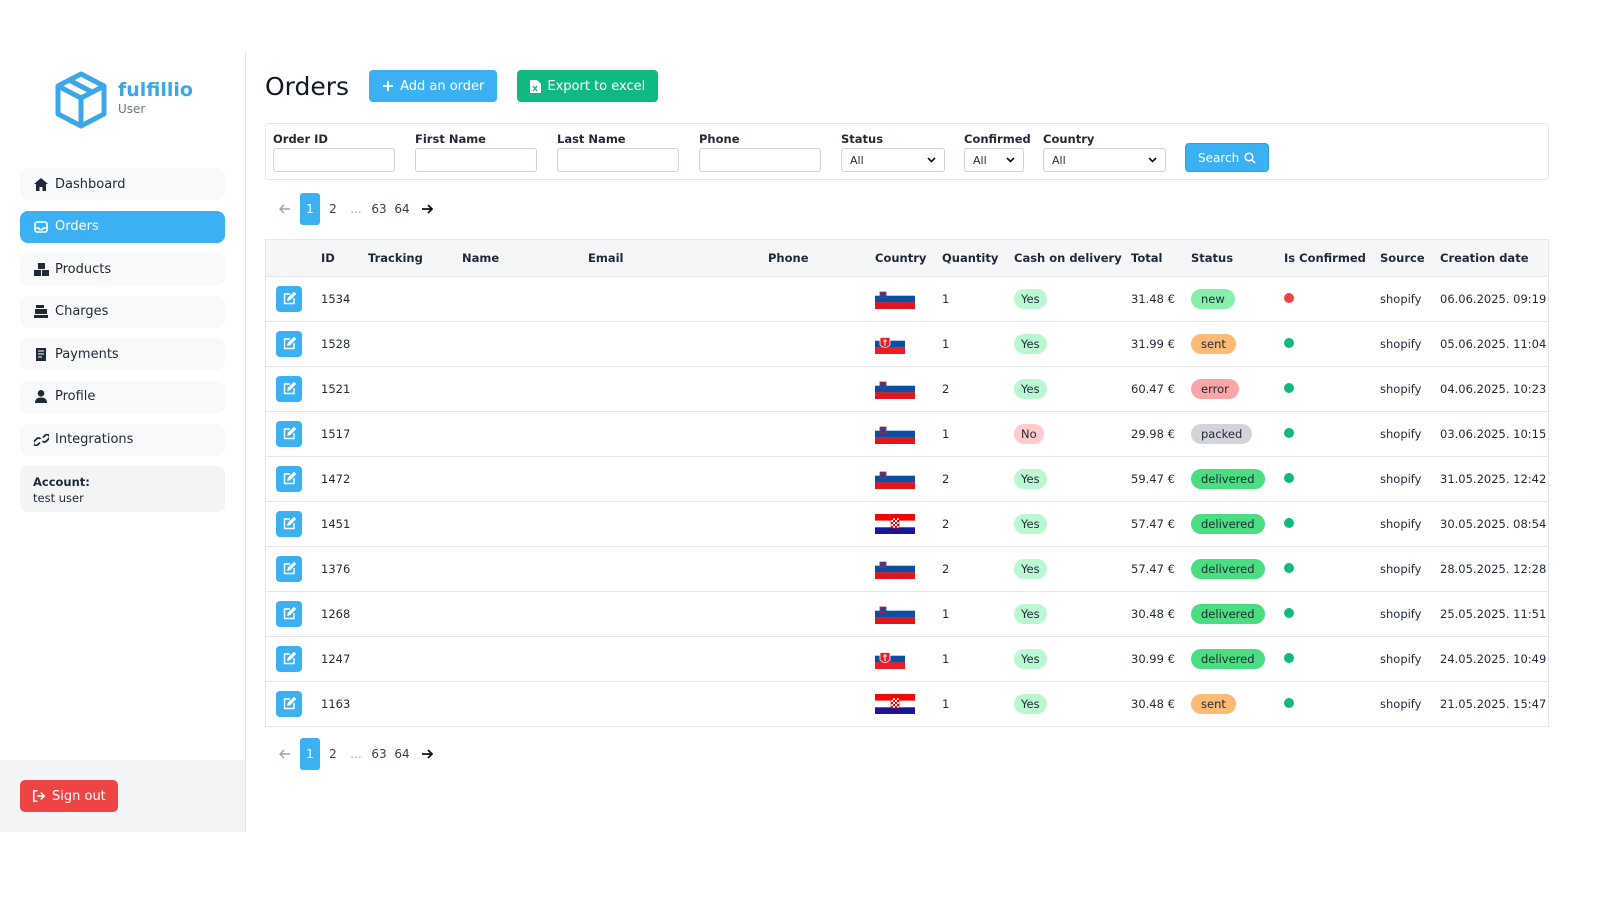 This screenshot has width=1600, height=900. Describe the element at coordinates (344, 703) in the screenshot. I see `order-id-cell: 1163` at that location.